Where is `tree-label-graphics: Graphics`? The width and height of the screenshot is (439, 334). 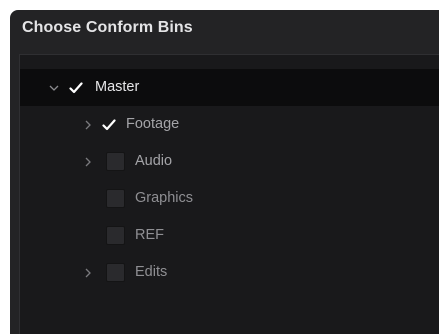
tree-label-graphics: Graphics is located at coordinates (164, 198).